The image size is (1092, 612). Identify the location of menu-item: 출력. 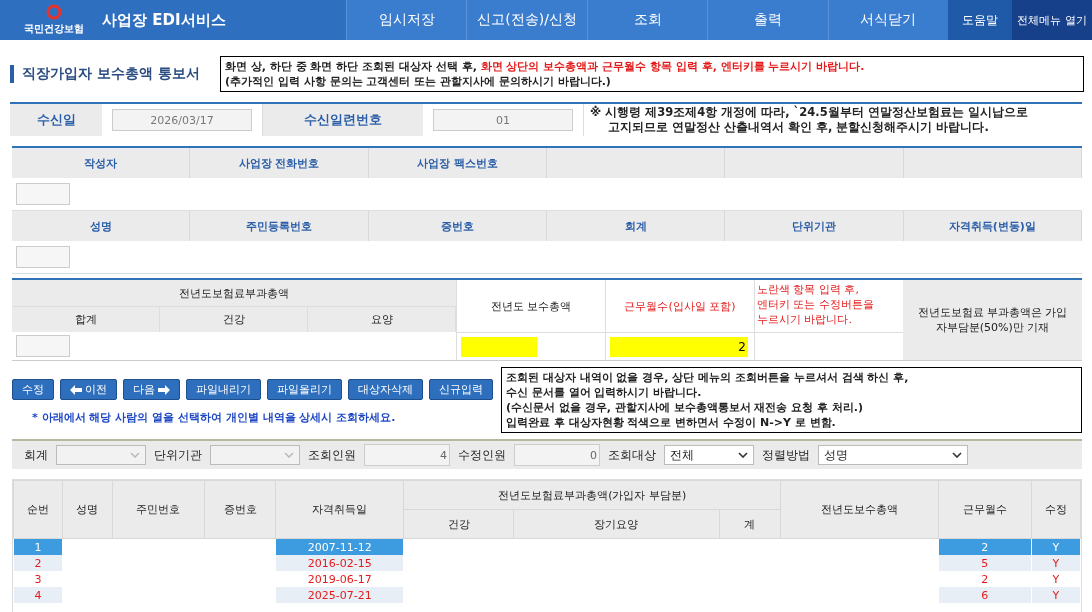
(767, 20).